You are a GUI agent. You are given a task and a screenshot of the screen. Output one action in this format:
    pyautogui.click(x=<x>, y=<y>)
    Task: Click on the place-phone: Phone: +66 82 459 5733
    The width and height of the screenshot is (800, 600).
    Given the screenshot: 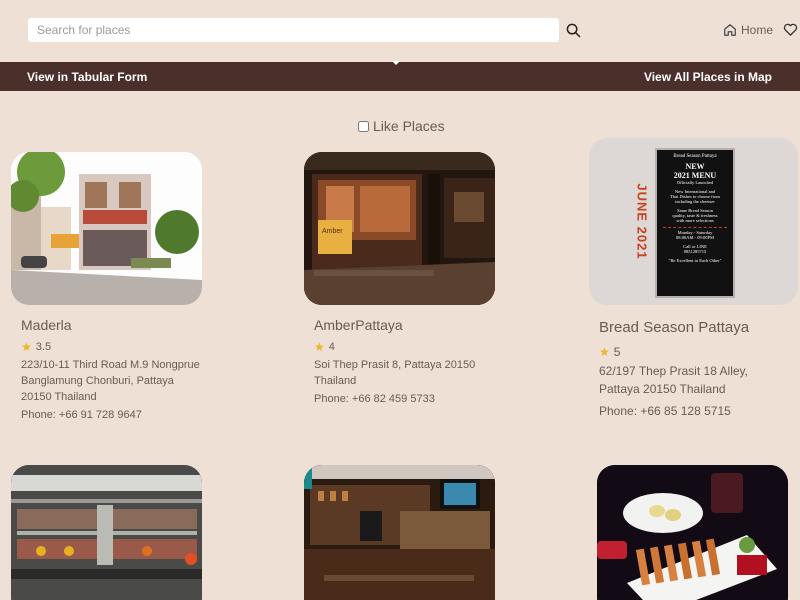 What is the action you would take?
    pyautogui.click(x=374, y=399)
    